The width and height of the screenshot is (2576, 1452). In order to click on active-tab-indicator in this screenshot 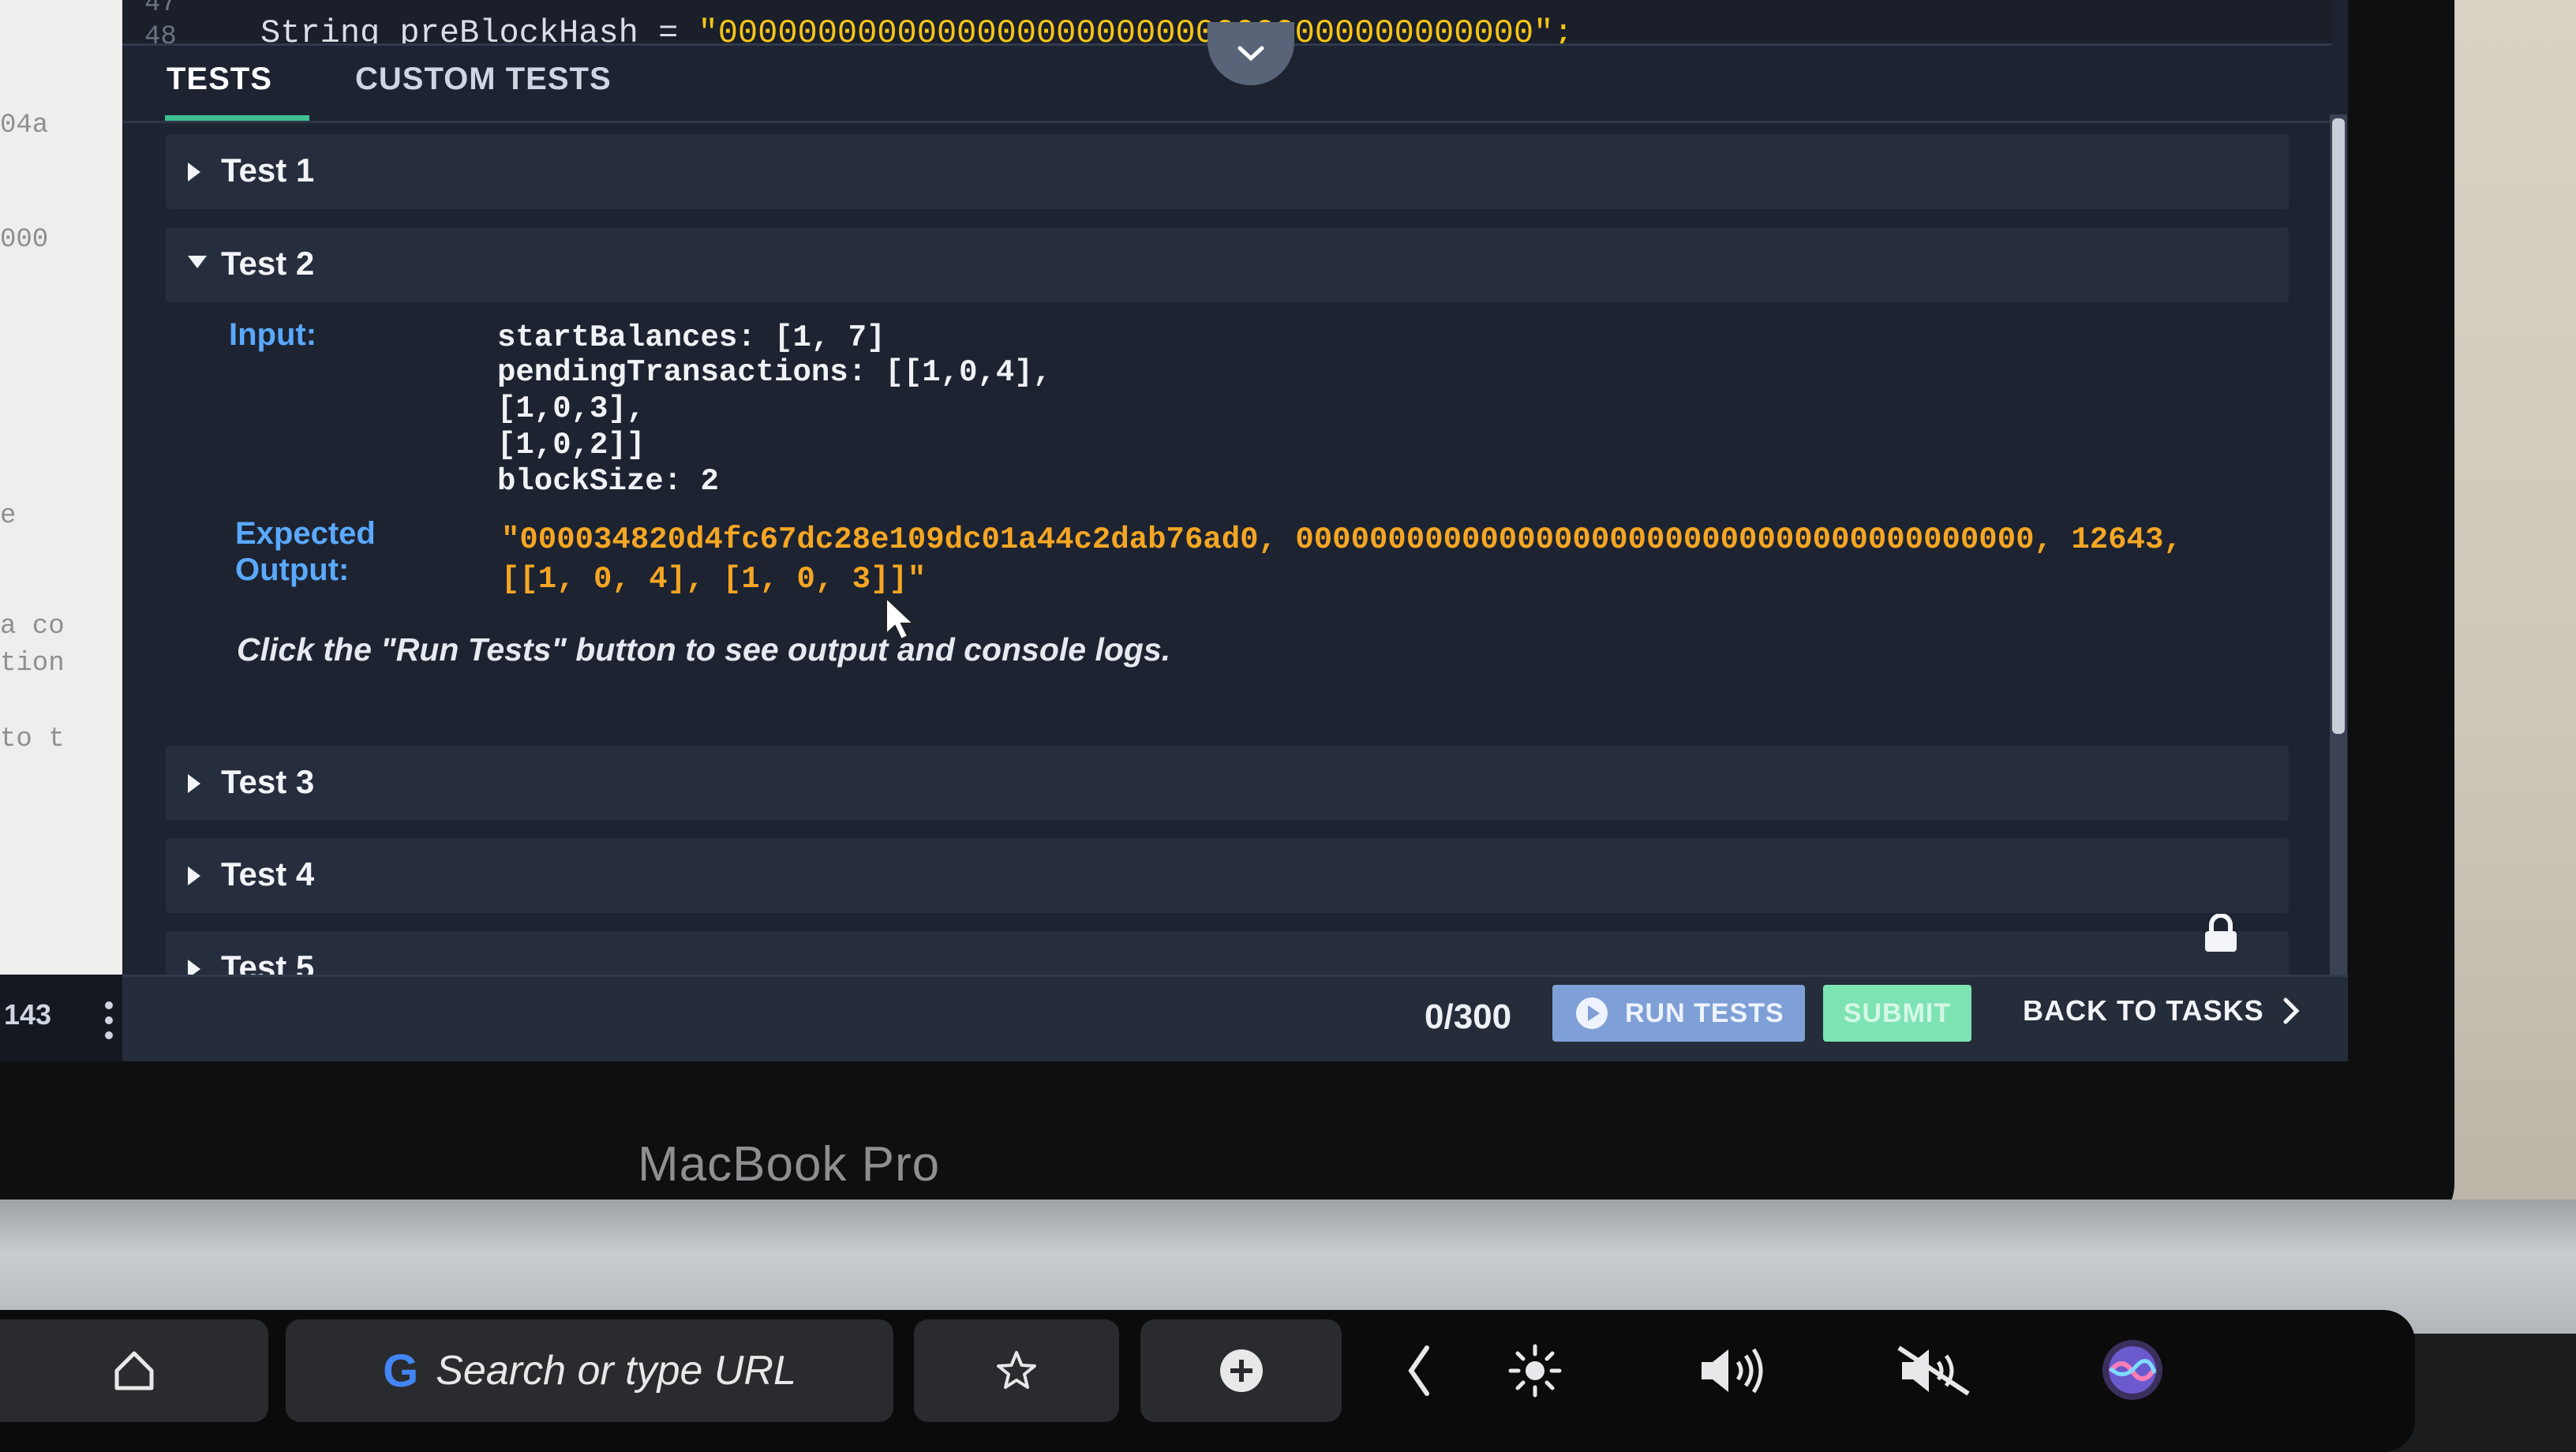, I will do `click(237, 118)`.